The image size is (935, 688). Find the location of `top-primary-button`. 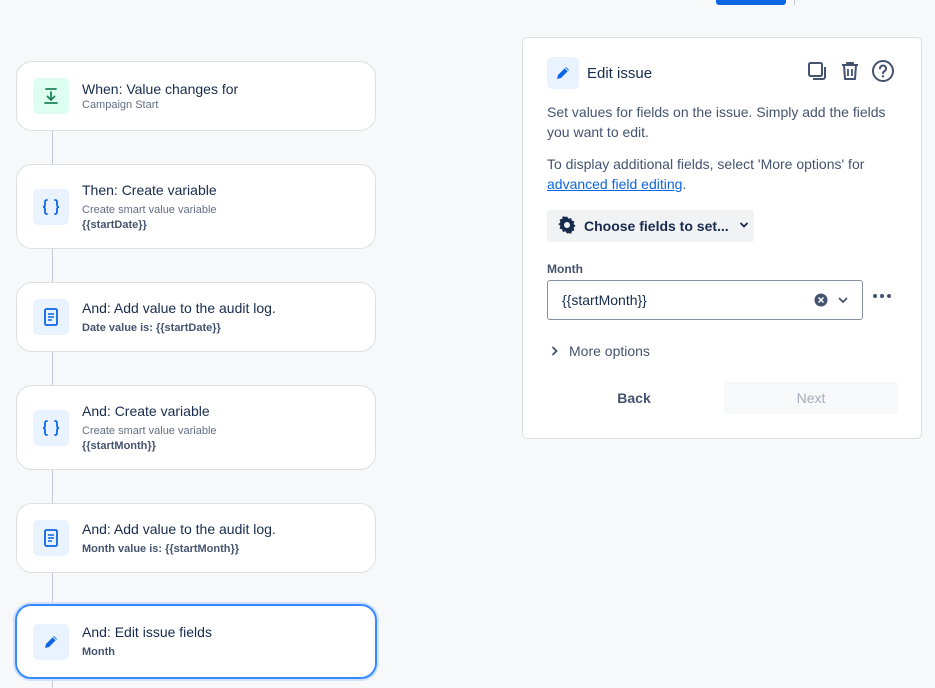

top-primary-button is located at coordinates (751, 2).